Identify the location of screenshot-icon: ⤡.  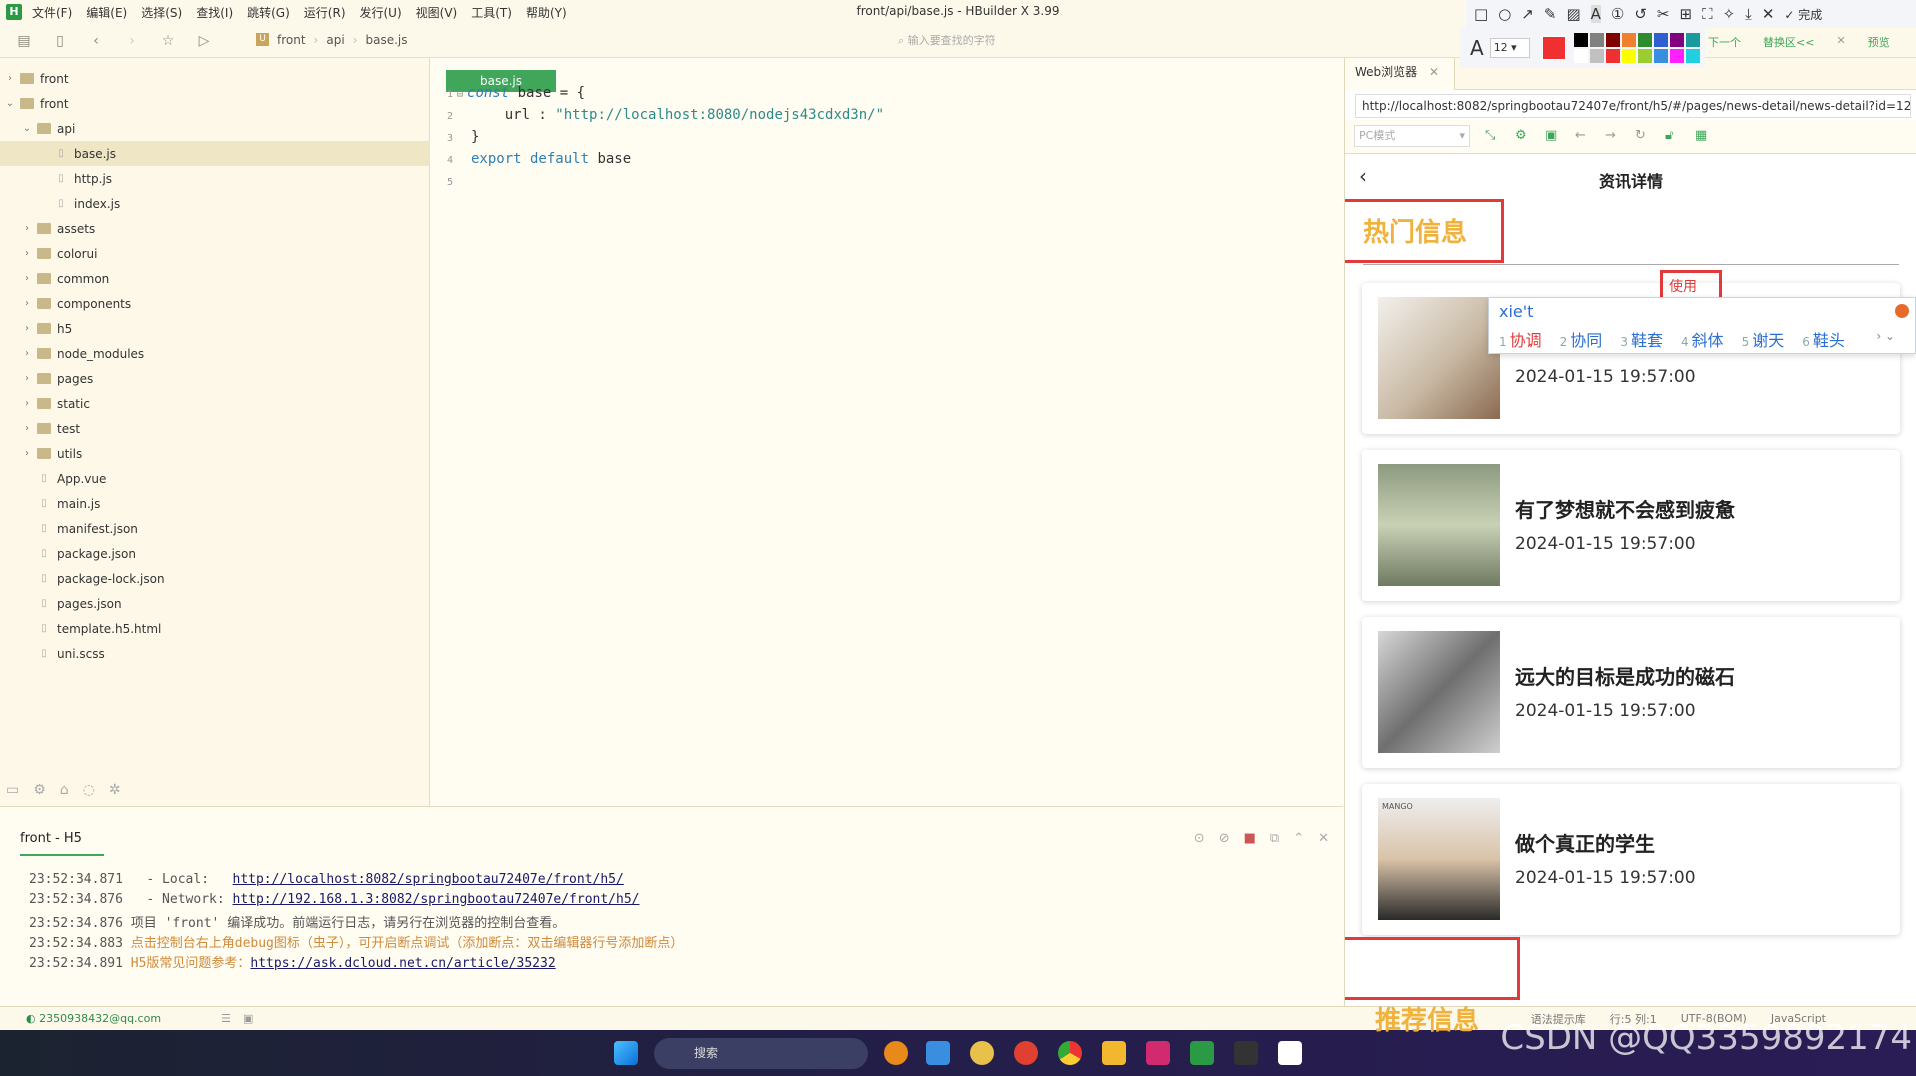
(1490, 135).